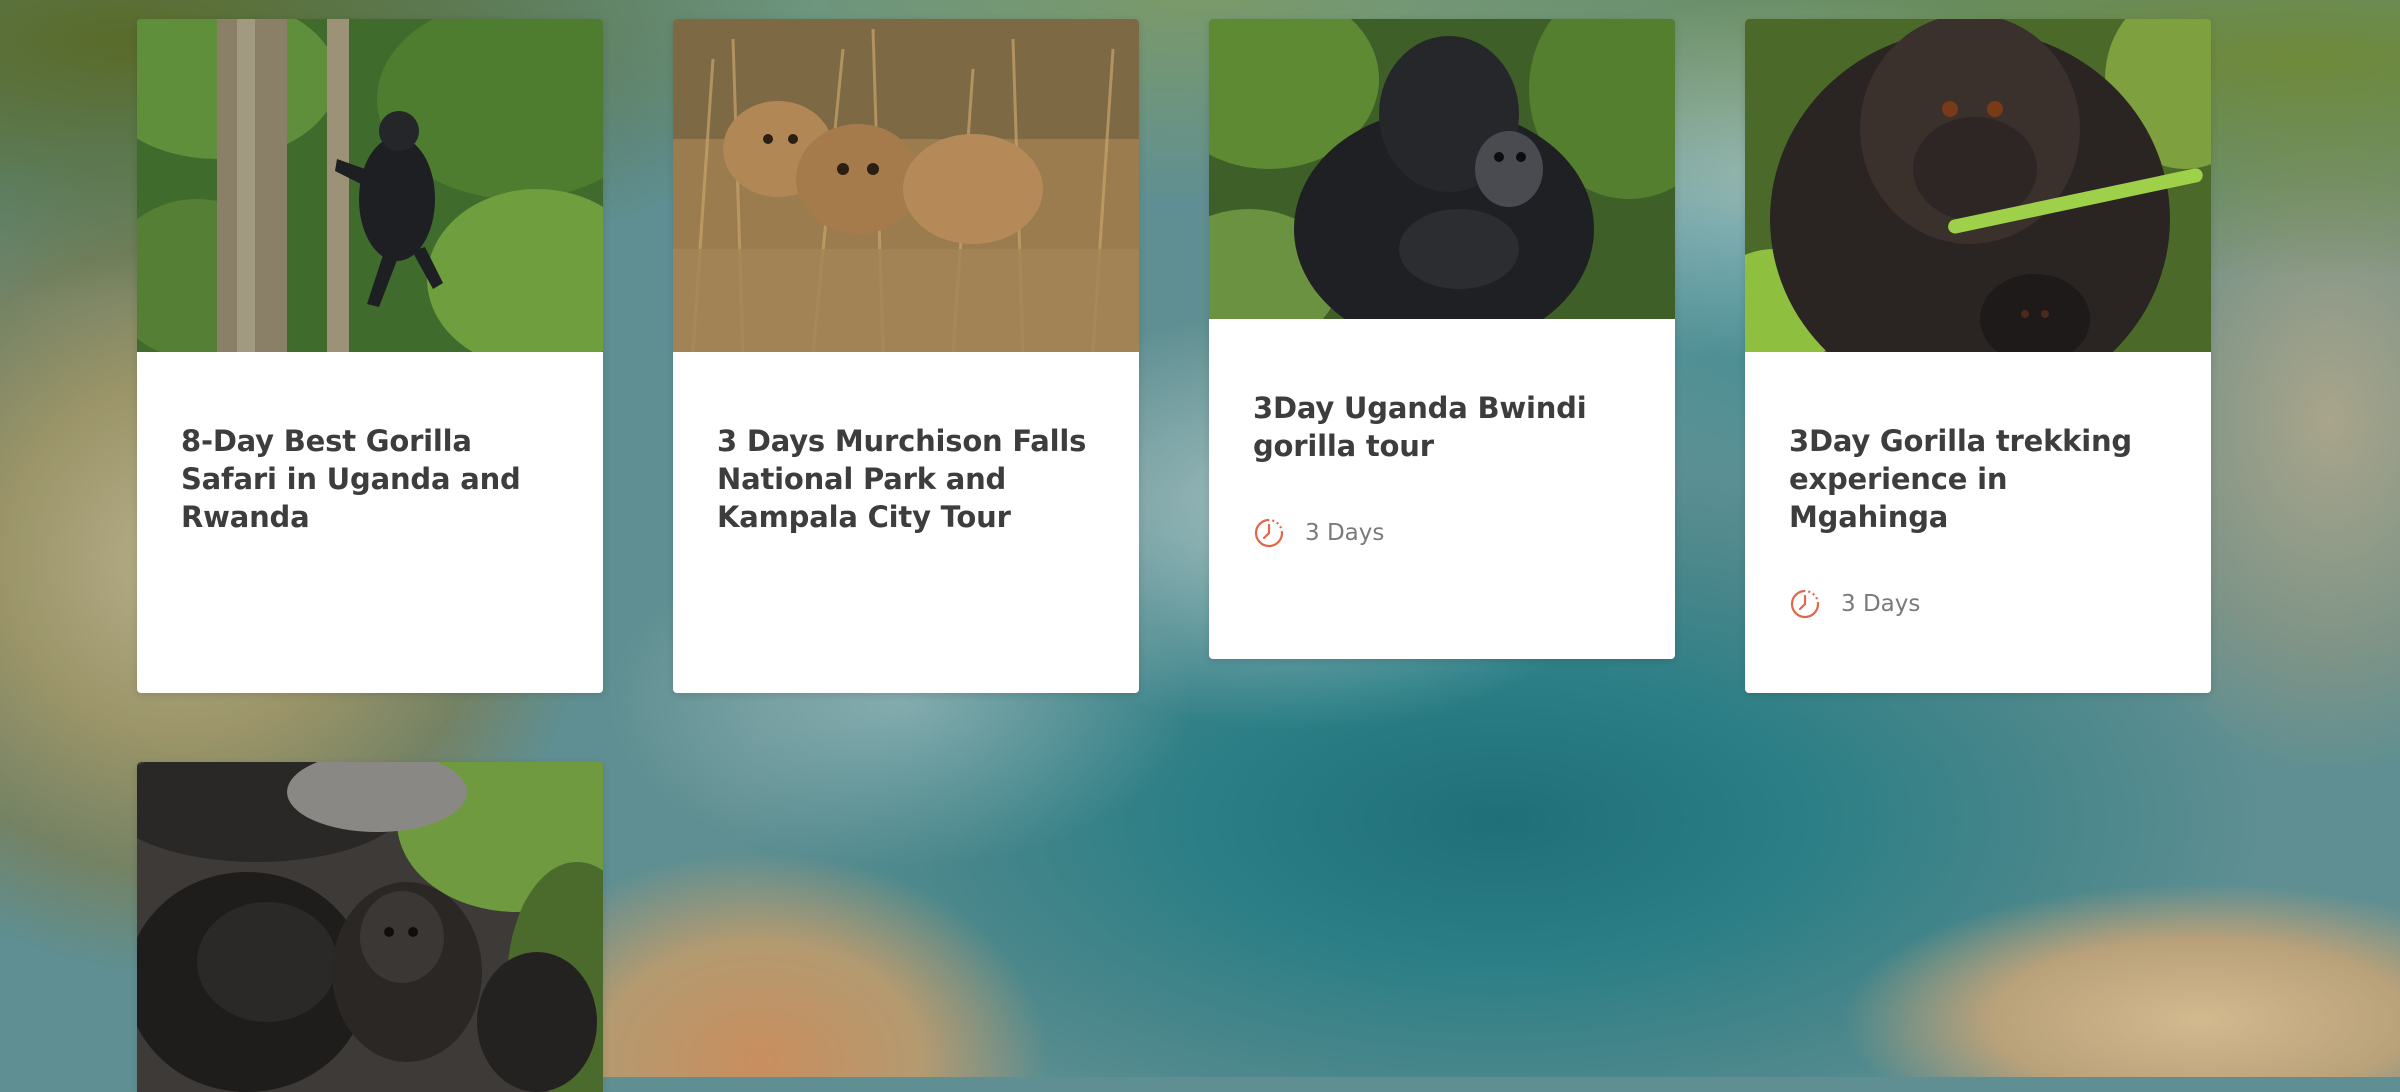  I want to click on tour-photo-lions-in-grass, so click(906, 185).